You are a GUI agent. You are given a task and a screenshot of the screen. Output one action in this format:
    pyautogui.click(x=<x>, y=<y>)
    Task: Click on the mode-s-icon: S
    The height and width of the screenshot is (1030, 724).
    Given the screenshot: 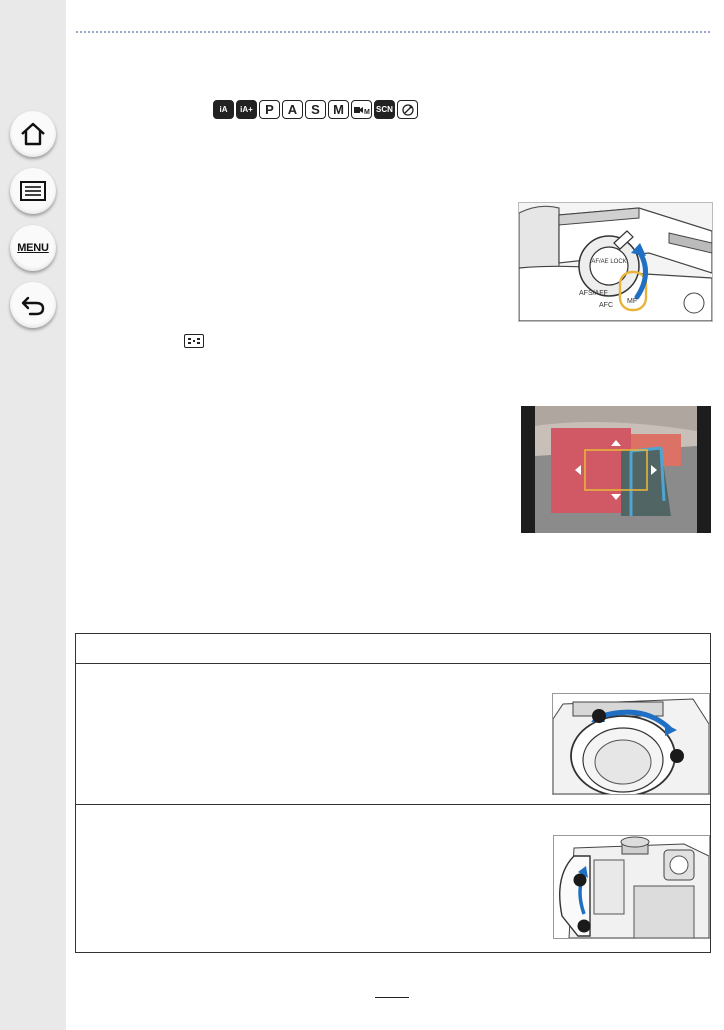 What is the action you would take?
    pyautogui.click(x=315, y=109)
    